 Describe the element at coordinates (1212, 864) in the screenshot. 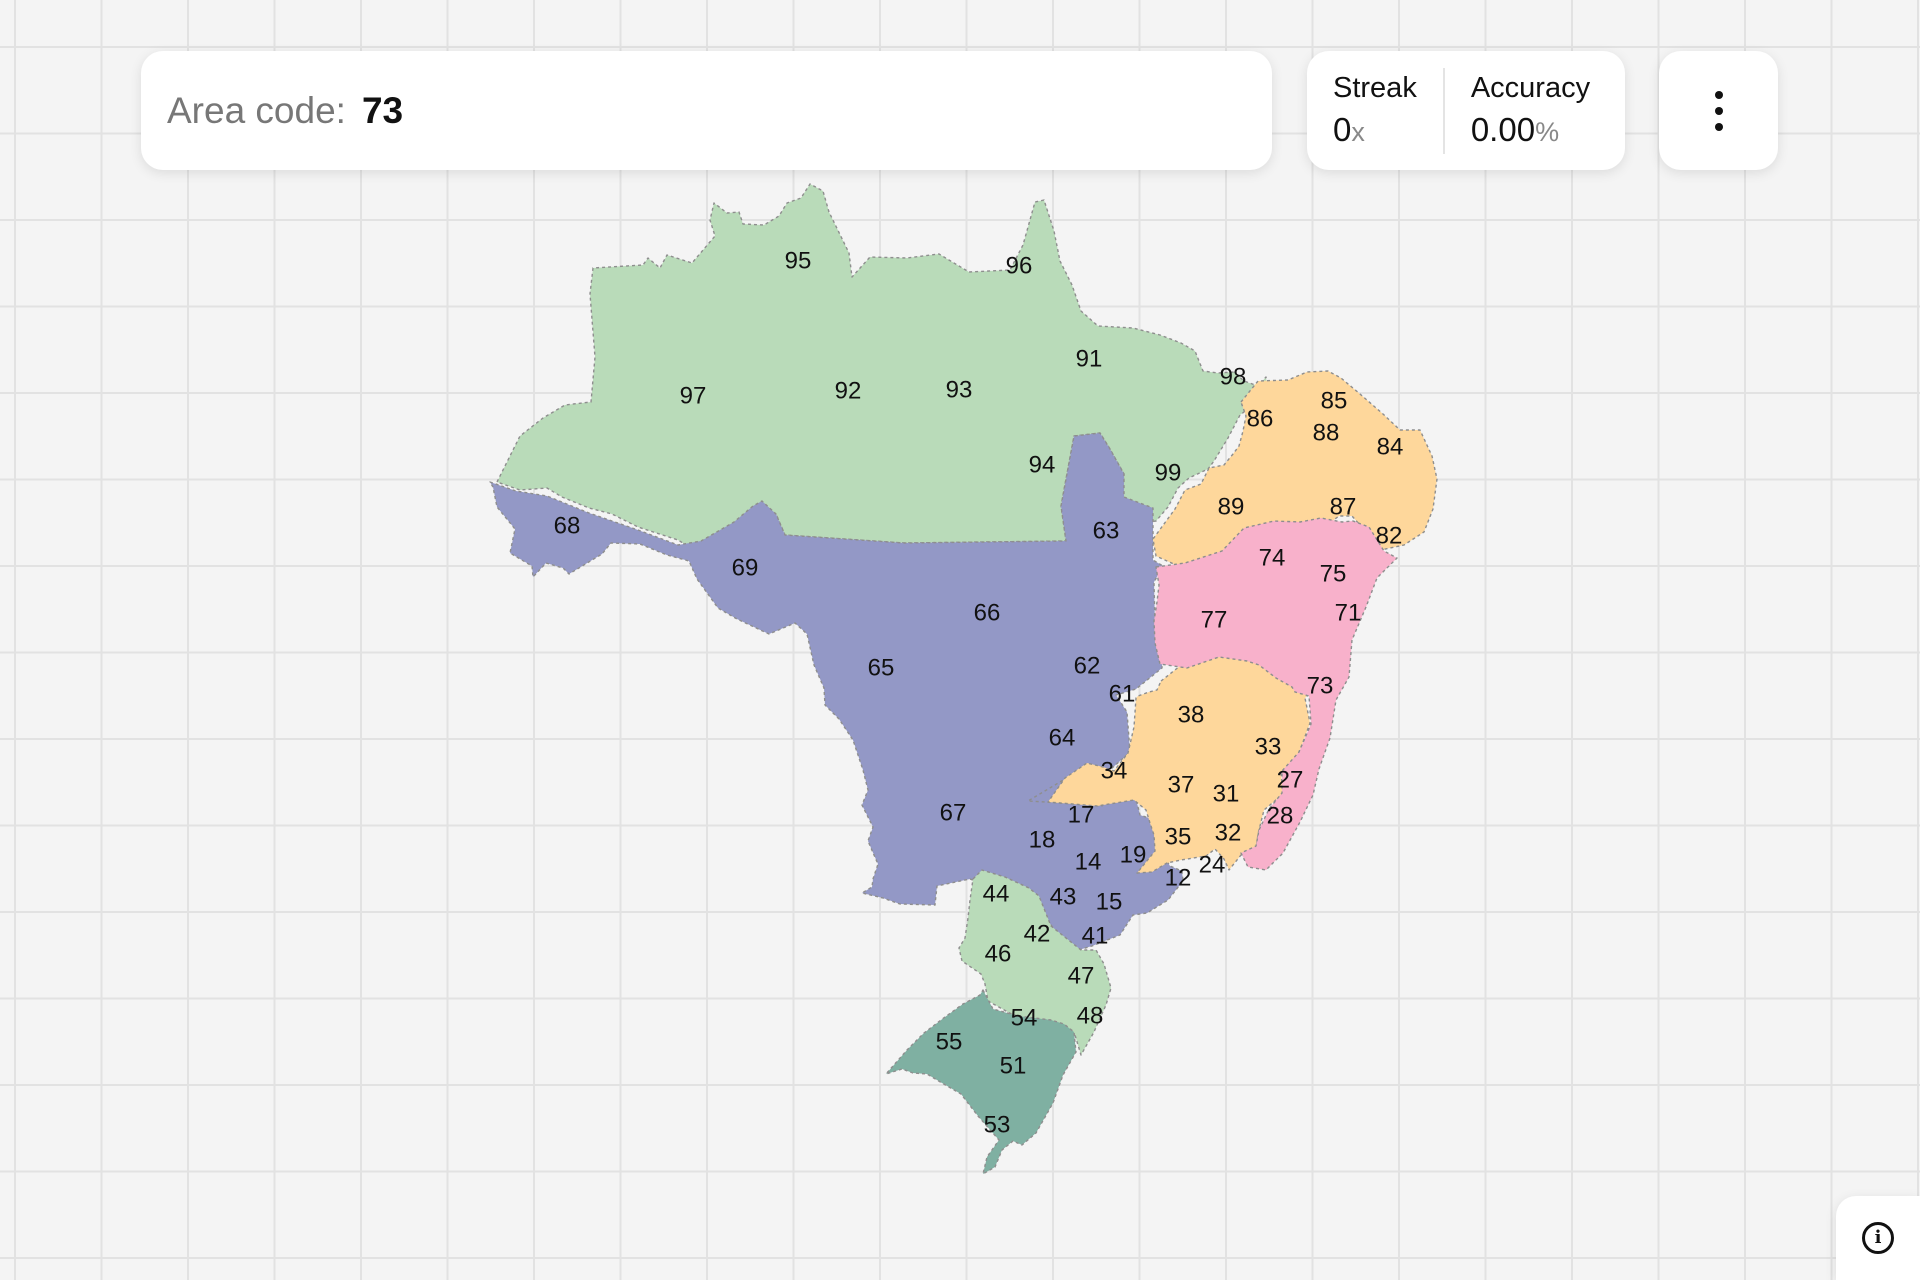

I see `area-code-label: 24` at that location.